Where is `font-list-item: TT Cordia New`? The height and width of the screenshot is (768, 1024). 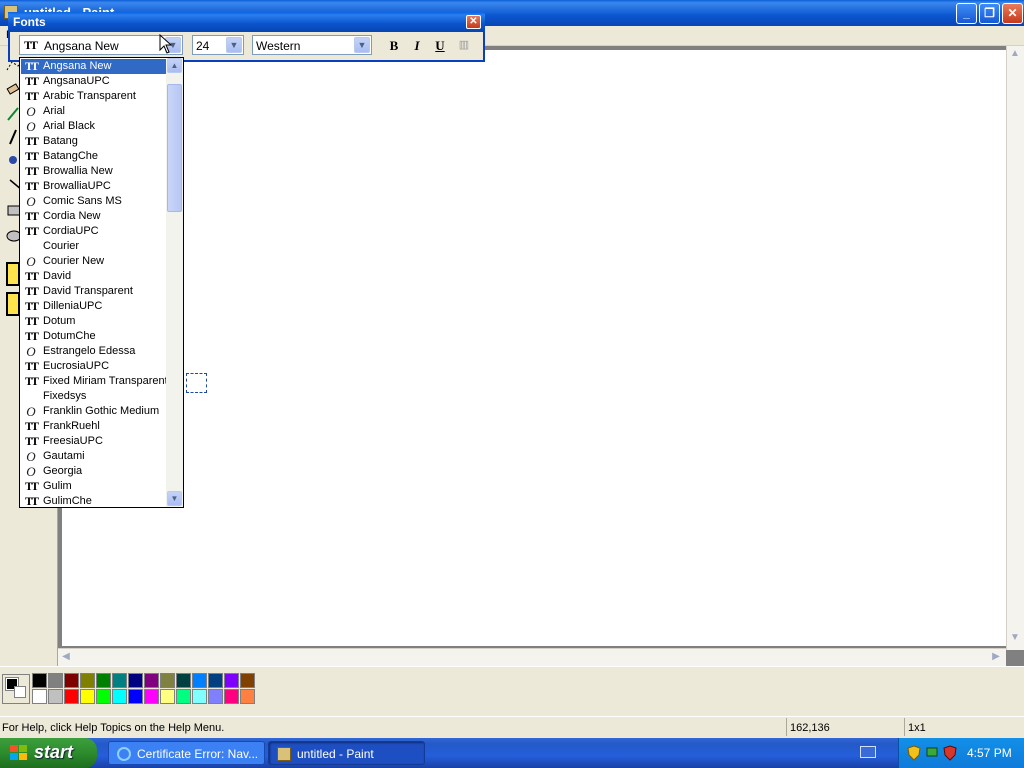 font-list-item: TT Cordia New is located at coordinates (94, 216).